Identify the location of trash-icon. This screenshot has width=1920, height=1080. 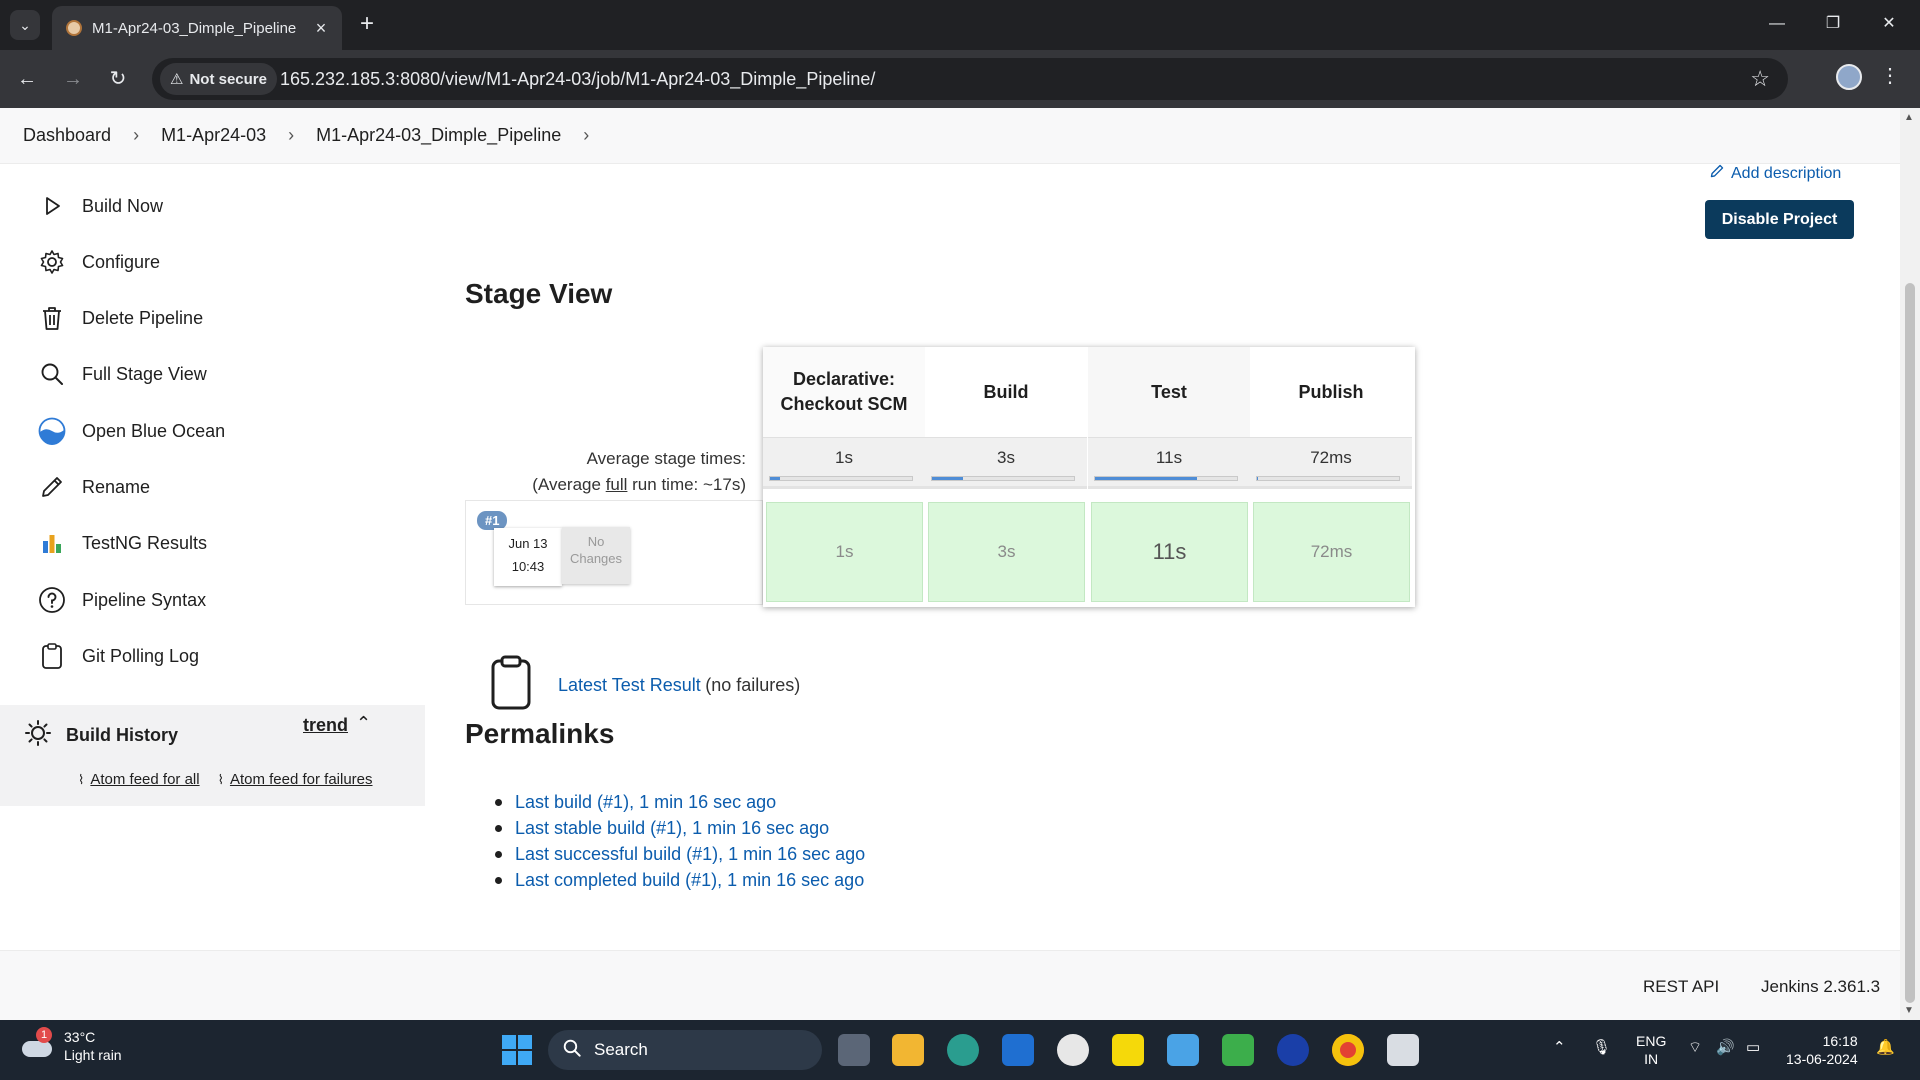
(52, 318).